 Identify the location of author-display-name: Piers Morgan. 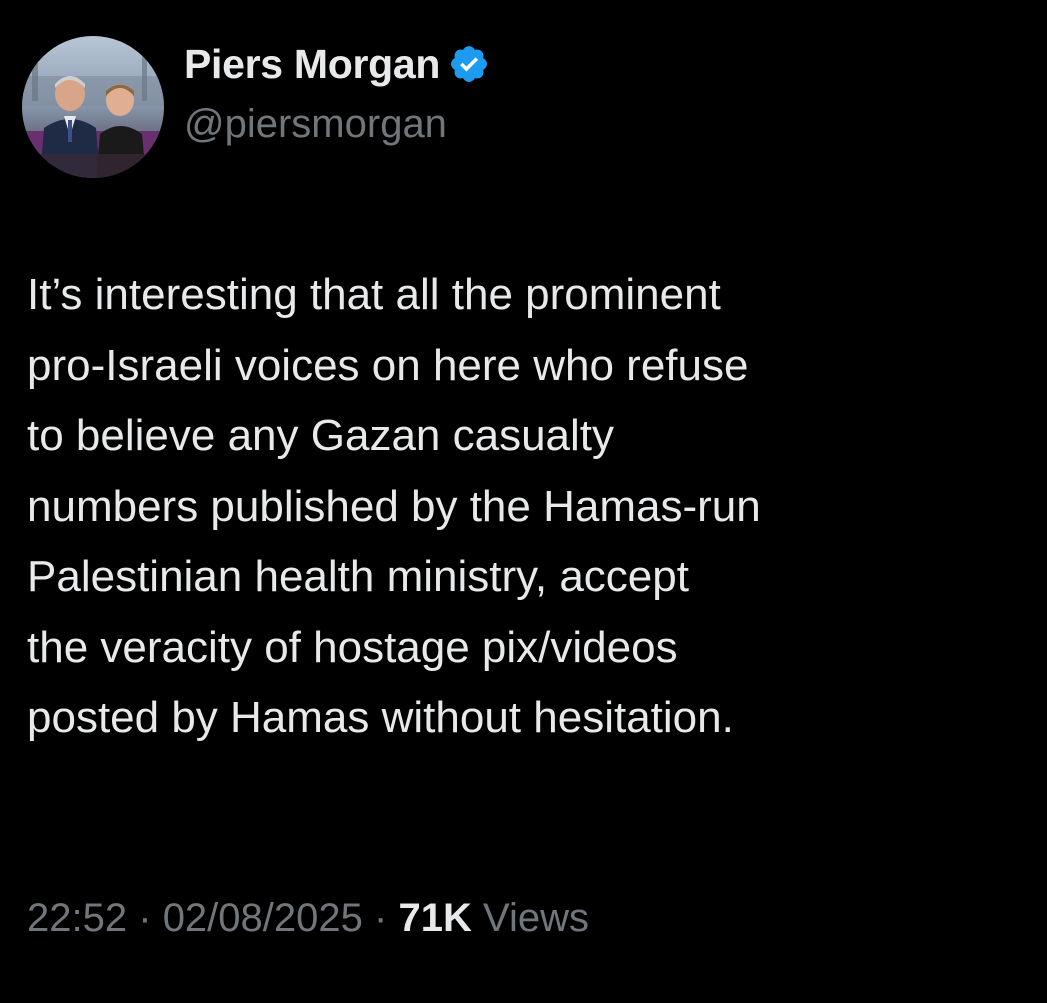
(312, 64).